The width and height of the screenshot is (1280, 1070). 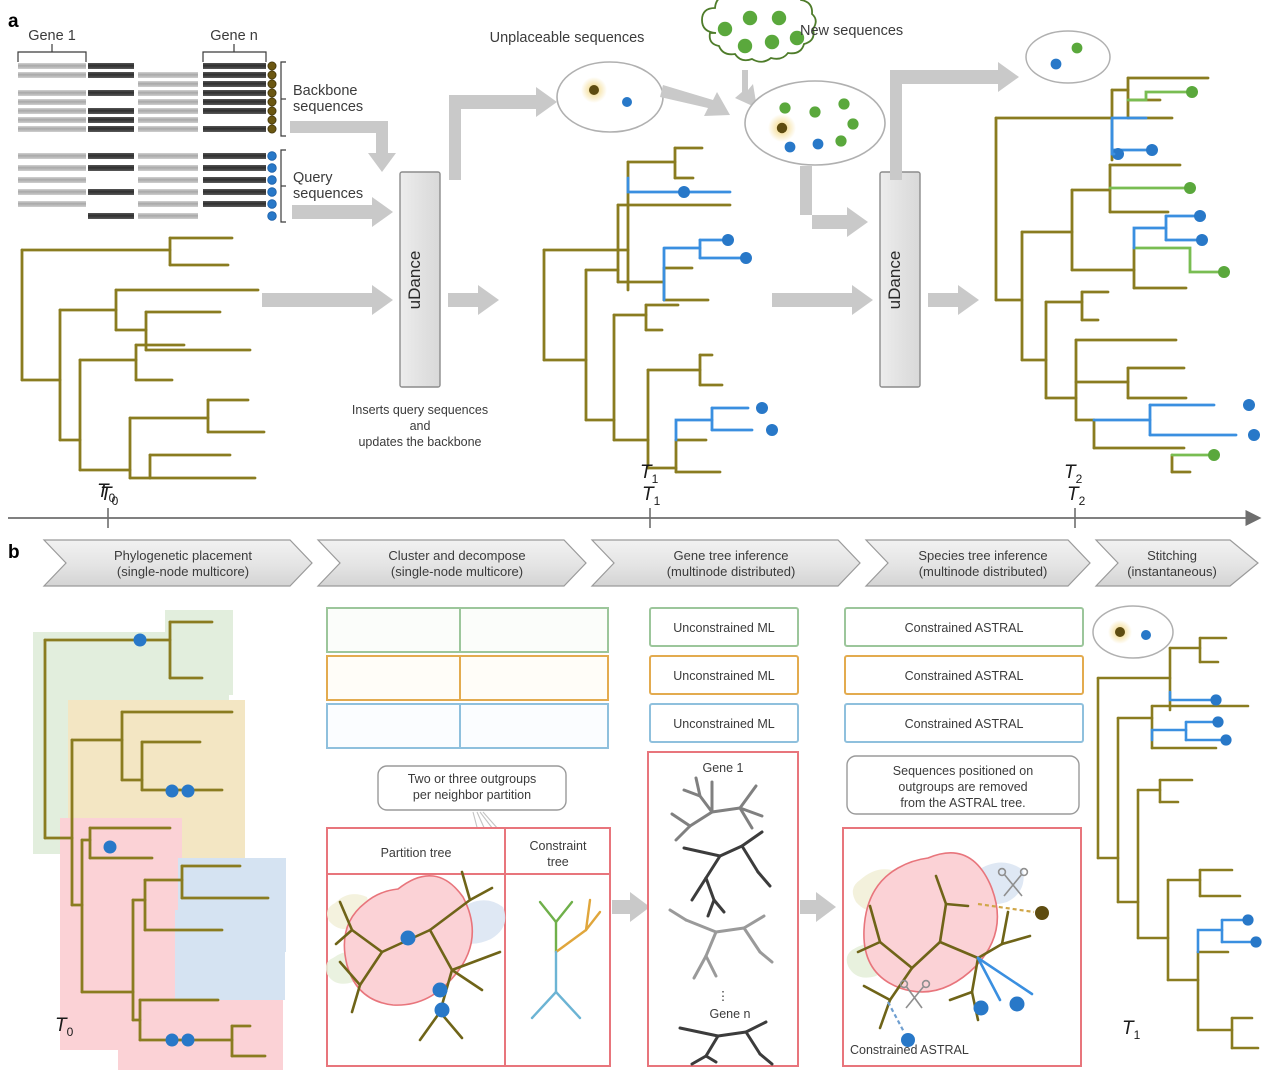 What do you see at coordinates (343, 146) in the screenshot?
I see `arrow-backbone-to-udance` at bounding box center [343, 146].